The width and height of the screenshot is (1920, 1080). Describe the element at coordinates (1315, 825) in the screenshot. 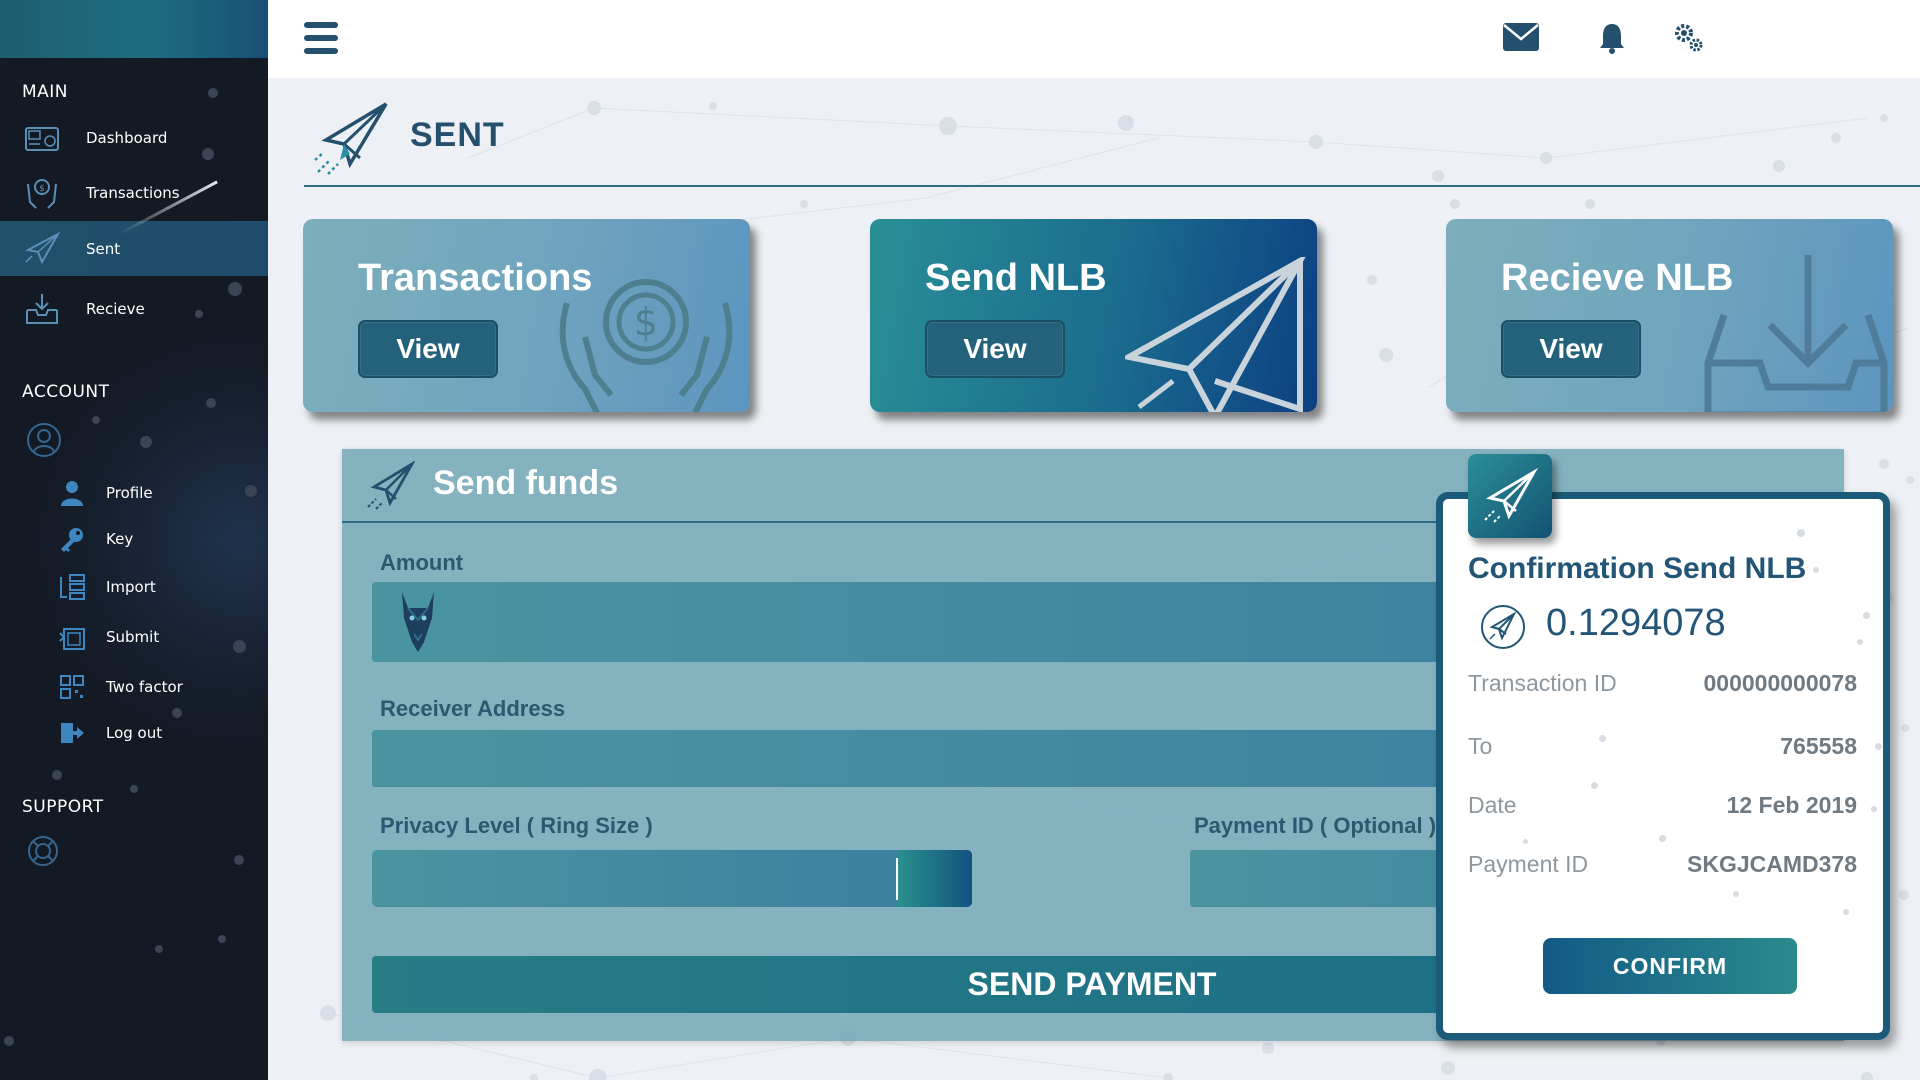

I see `payment-id-label: Payment ID ( Optional )` at that location.